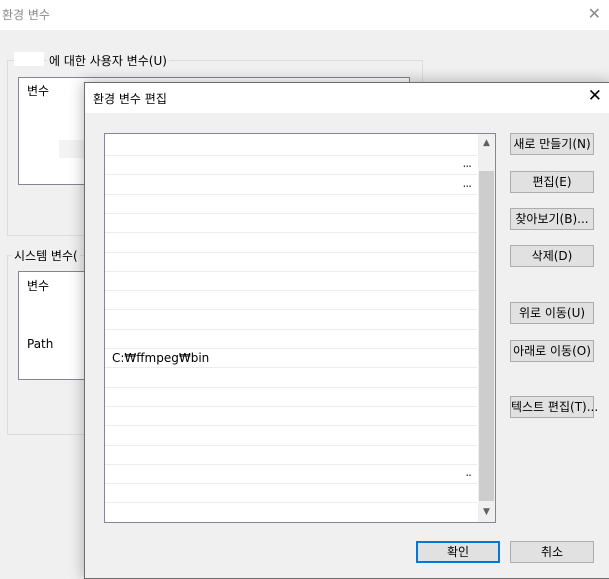  Describe the element at coordinates (552, 144) in the screenshot. I see `new-button: 새로 만들기(N)` at that location.